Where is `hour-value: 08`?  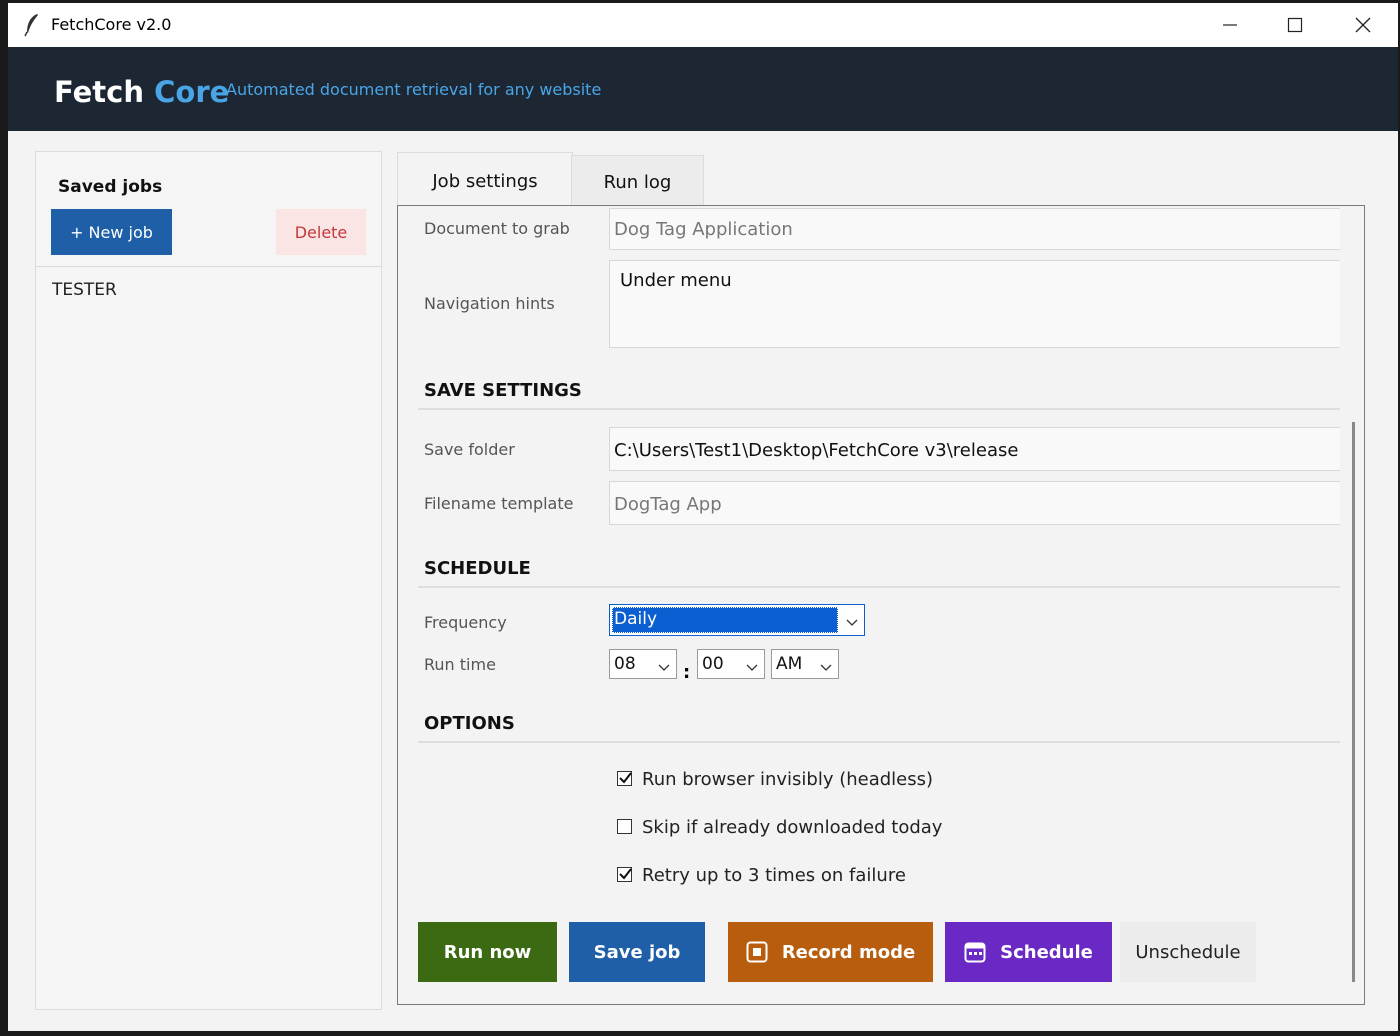 hour-value: 08 is located at coordinates (625, 664).